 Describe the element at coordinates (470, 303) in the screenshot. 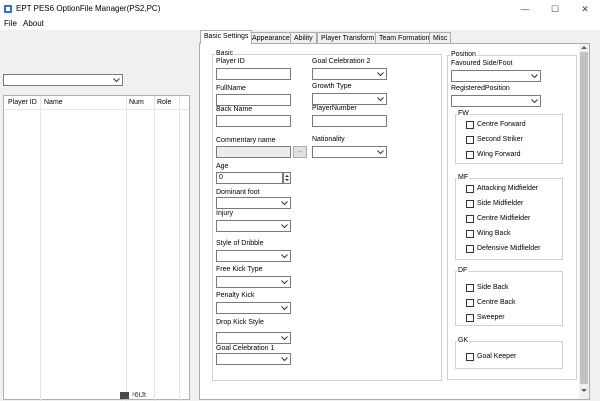

I see `centre-back-checkbox` at that location.